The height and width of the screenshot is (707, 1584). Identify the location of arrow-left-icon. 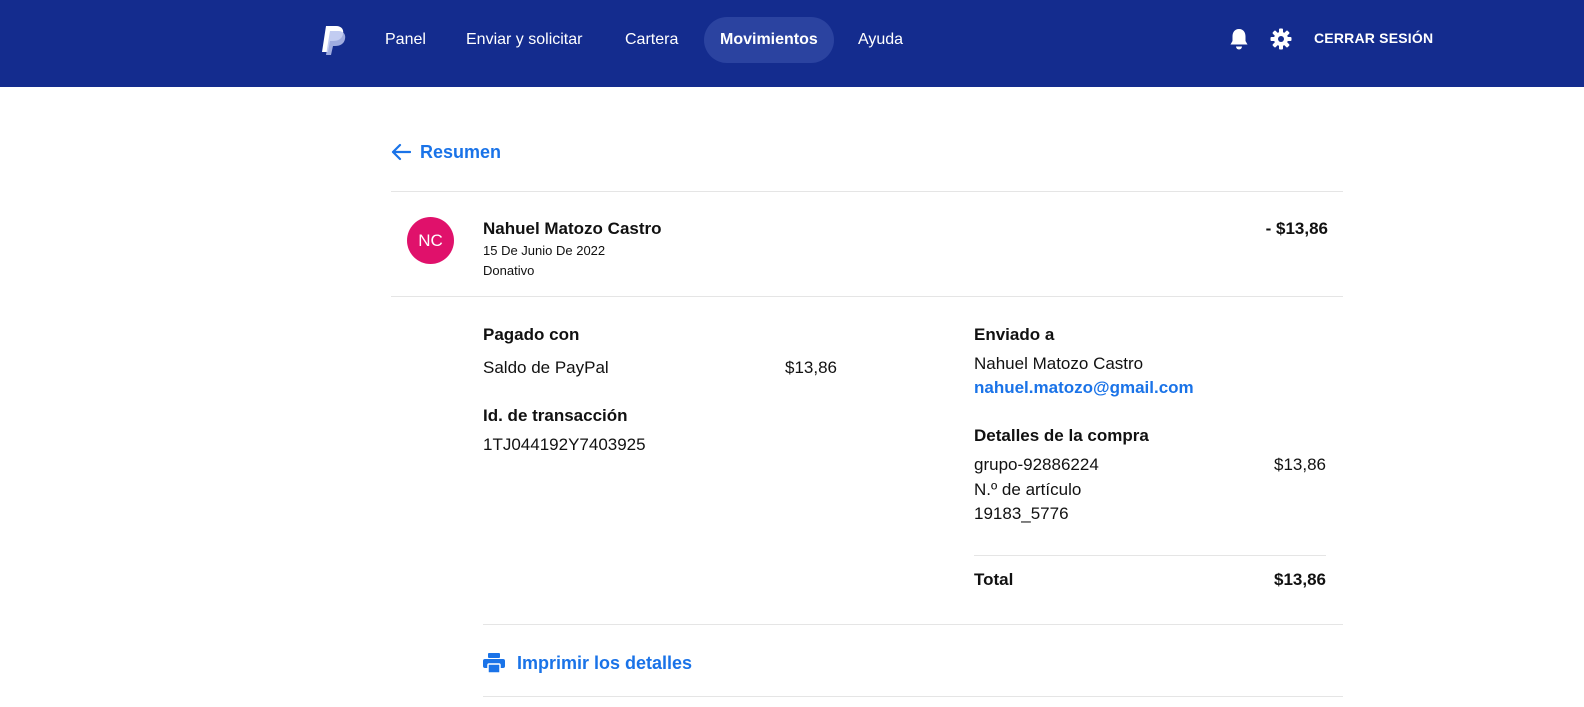
(401, 152).